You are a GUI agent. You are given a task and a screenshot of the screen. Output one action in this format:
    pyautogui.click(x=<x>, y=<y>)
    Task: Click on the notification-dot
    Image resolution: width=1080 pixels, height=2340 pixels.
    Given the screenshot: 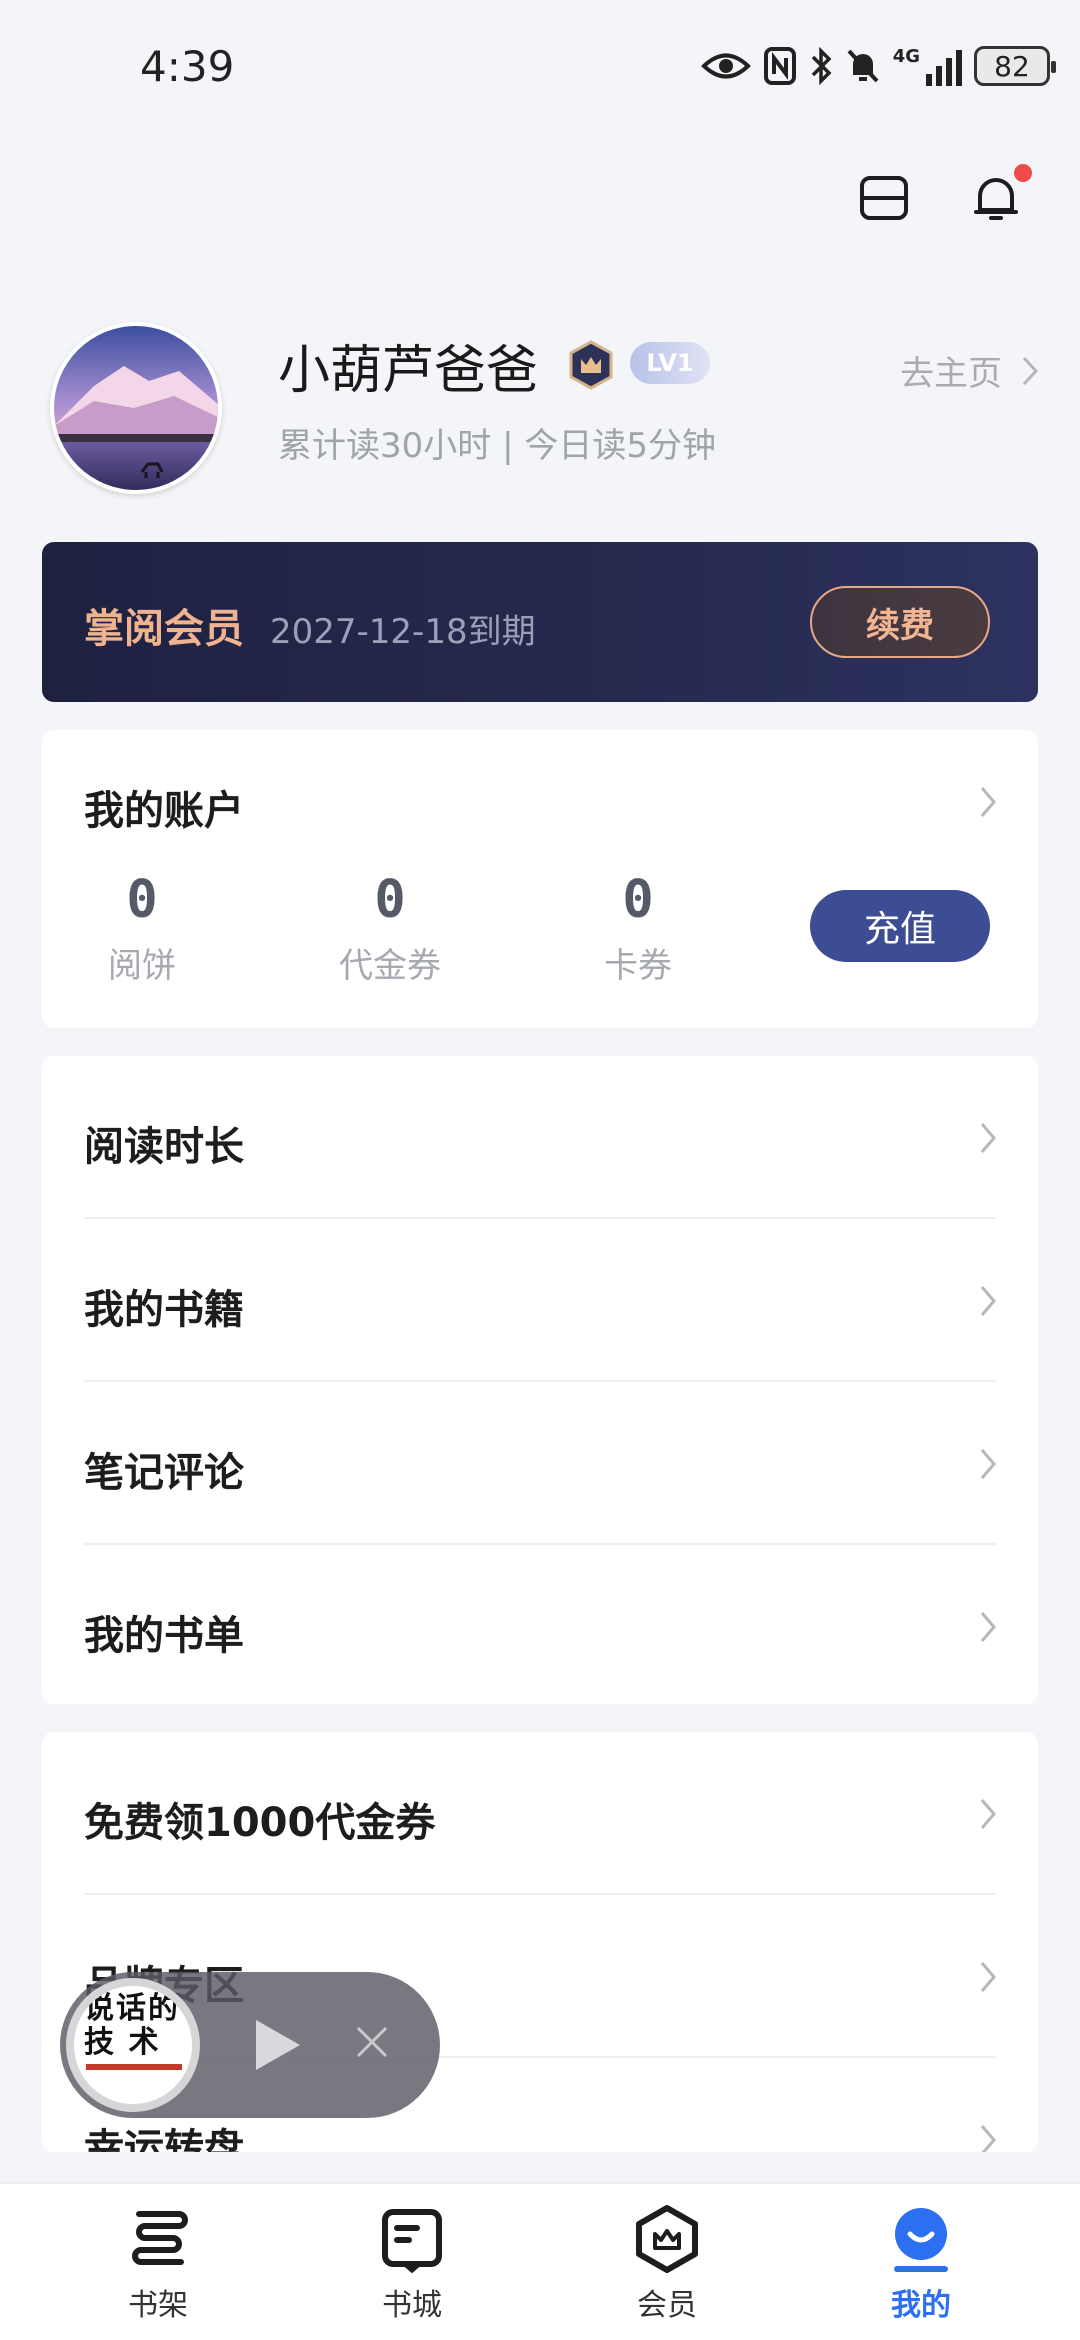 What is the action you would take?
    pyautogui.click(x=1023, y=173)
    